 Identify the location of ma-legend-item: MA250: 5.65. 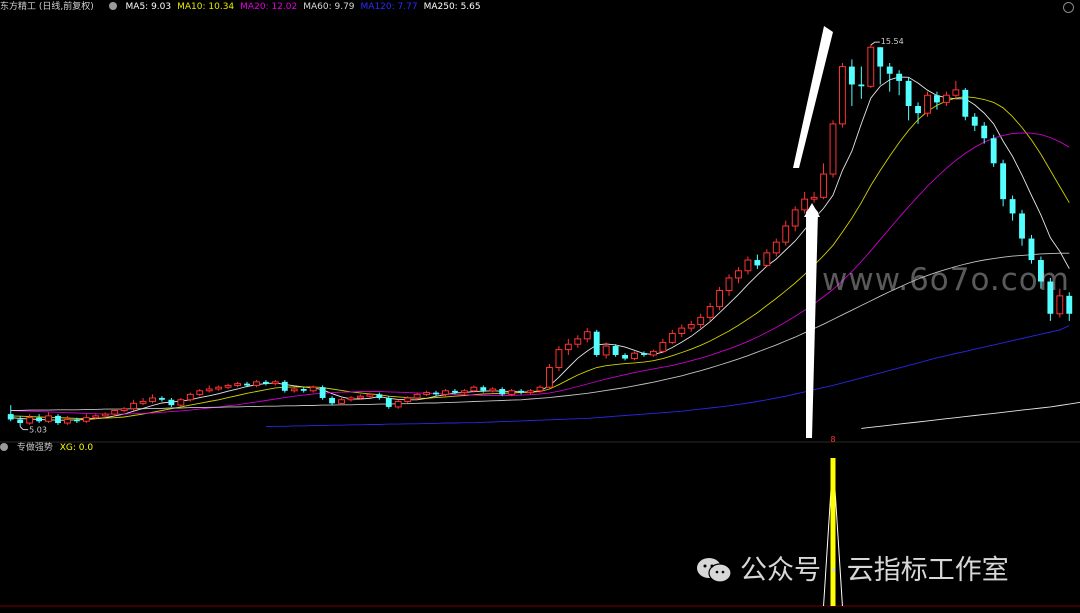
(452, 7).